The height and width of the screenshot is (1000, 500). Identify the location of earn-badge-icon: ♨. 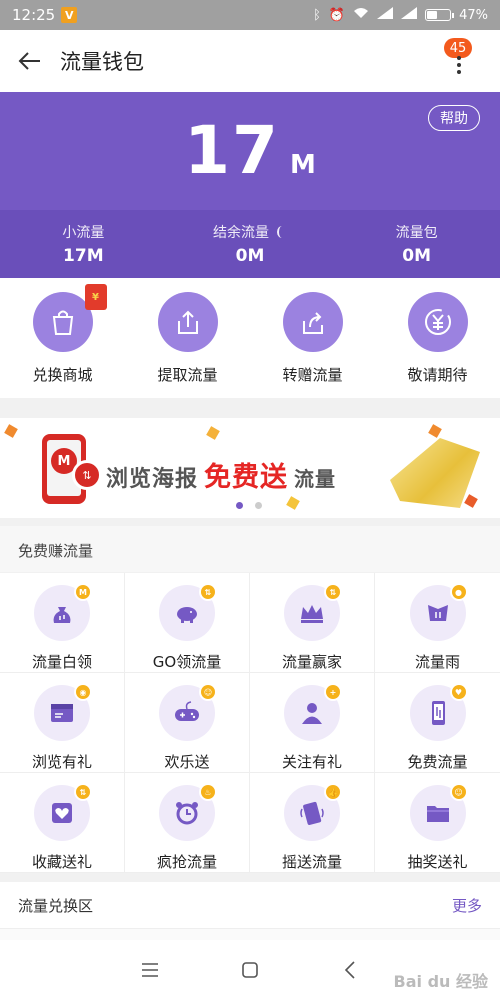
(208, 792).